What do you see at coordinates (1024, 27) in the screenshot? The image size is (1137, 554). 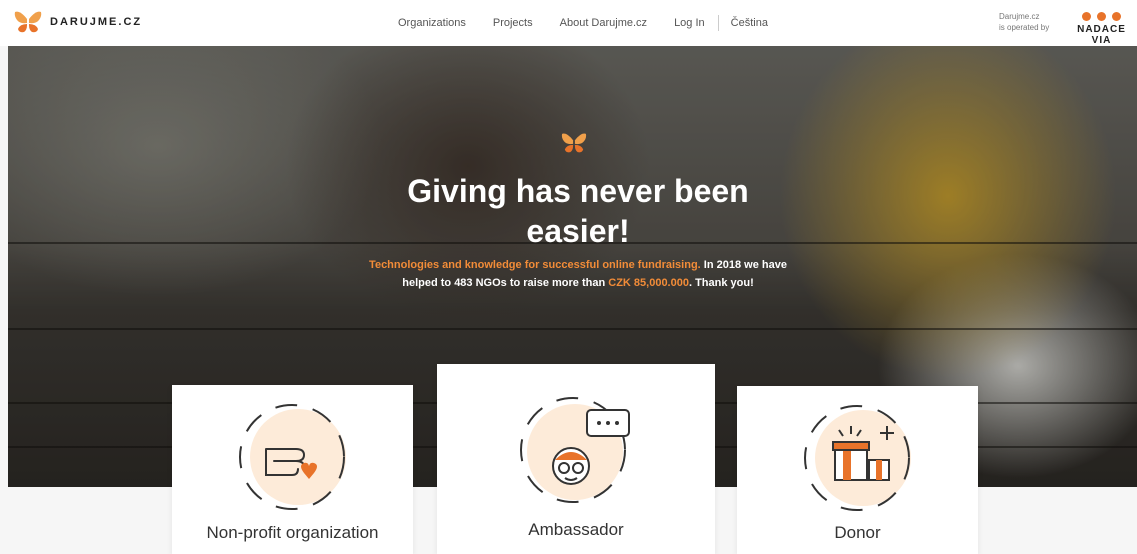 I see `operated-line-2: is operated by` at bounding box center [1024, 27].